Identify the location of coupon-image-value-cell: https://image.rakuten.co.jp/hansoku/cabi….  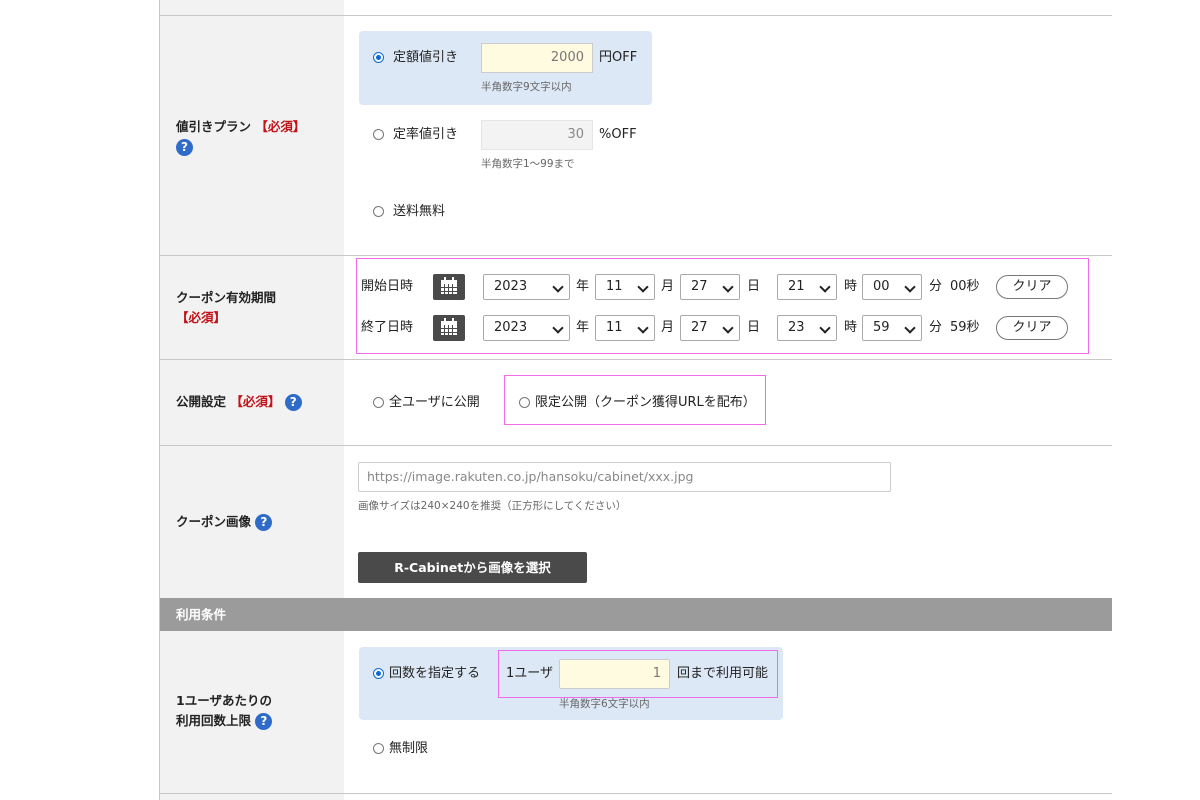
(728, 522).